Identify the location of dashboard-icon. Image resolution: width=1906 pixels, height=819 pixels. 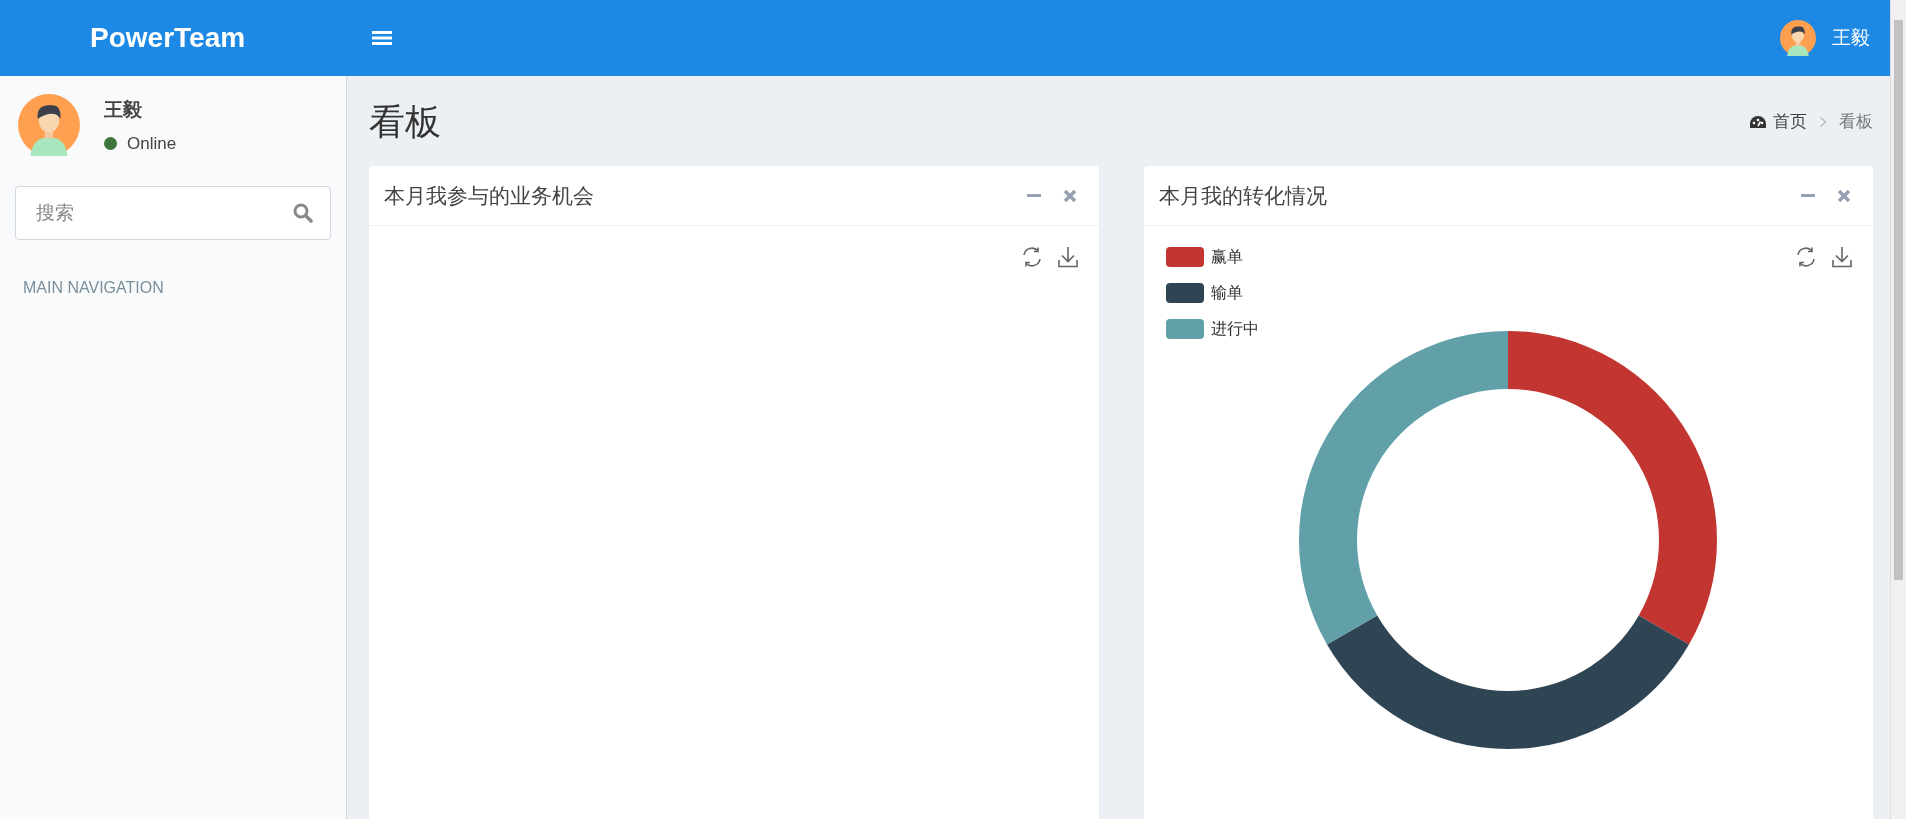
(1758, 122).